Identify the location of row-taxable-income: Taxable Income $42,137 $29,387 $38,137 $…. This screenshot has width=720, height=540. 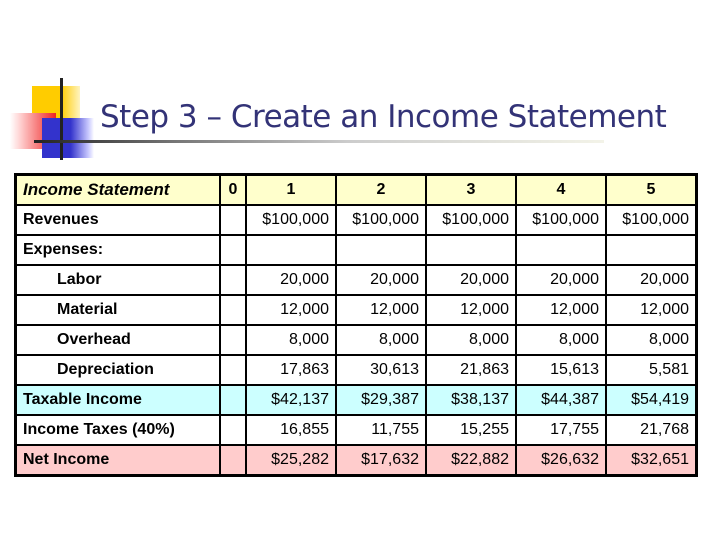
(356, 400).